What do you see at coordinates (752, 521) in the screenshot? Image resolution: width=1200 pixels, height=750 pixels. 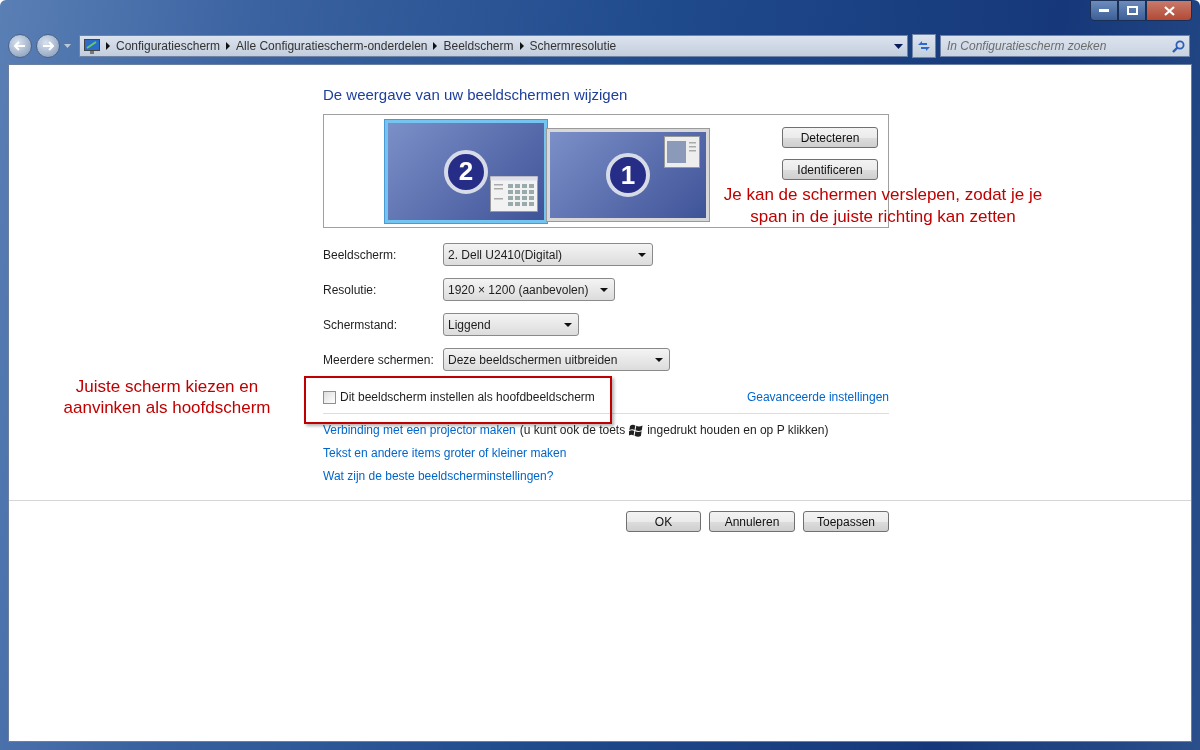 I see `dialog-button: Annuleren` at bounding box center [752, 521].